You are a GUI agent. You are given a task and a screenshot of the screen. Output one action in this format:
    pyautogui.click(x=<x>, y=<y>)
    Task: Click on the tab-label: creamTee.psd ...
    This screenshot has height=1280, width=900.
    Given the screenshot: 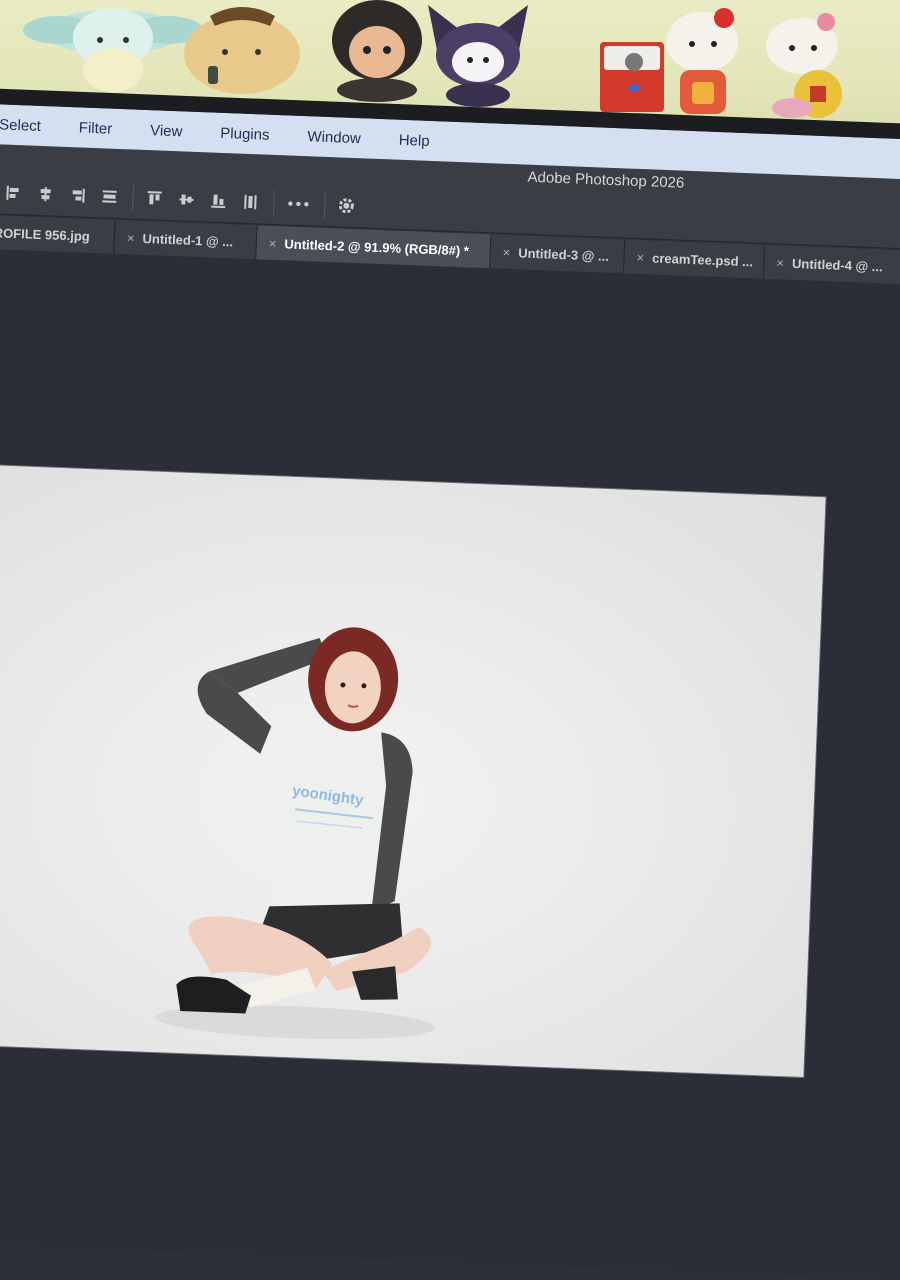 What is the action you would take?
    pyautogui.click(x=702, y=259)
    